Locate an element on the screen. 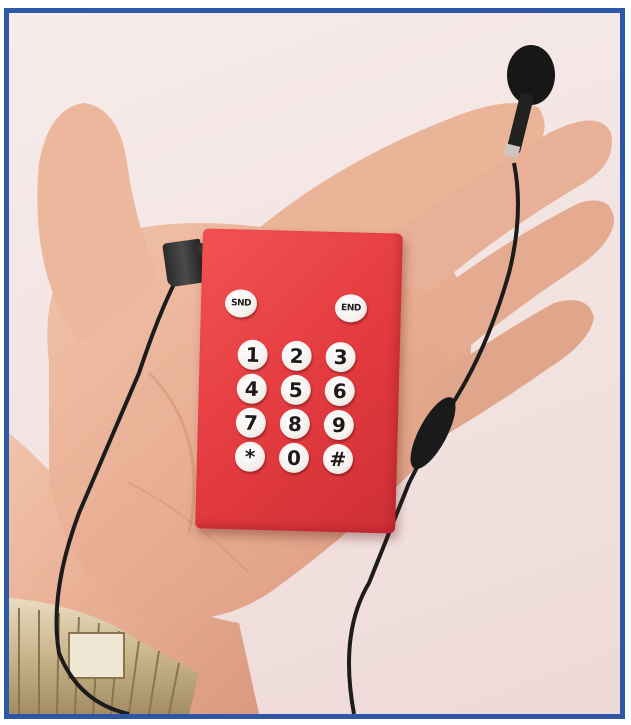  send-key: SND is located at coordinates (241, 303).